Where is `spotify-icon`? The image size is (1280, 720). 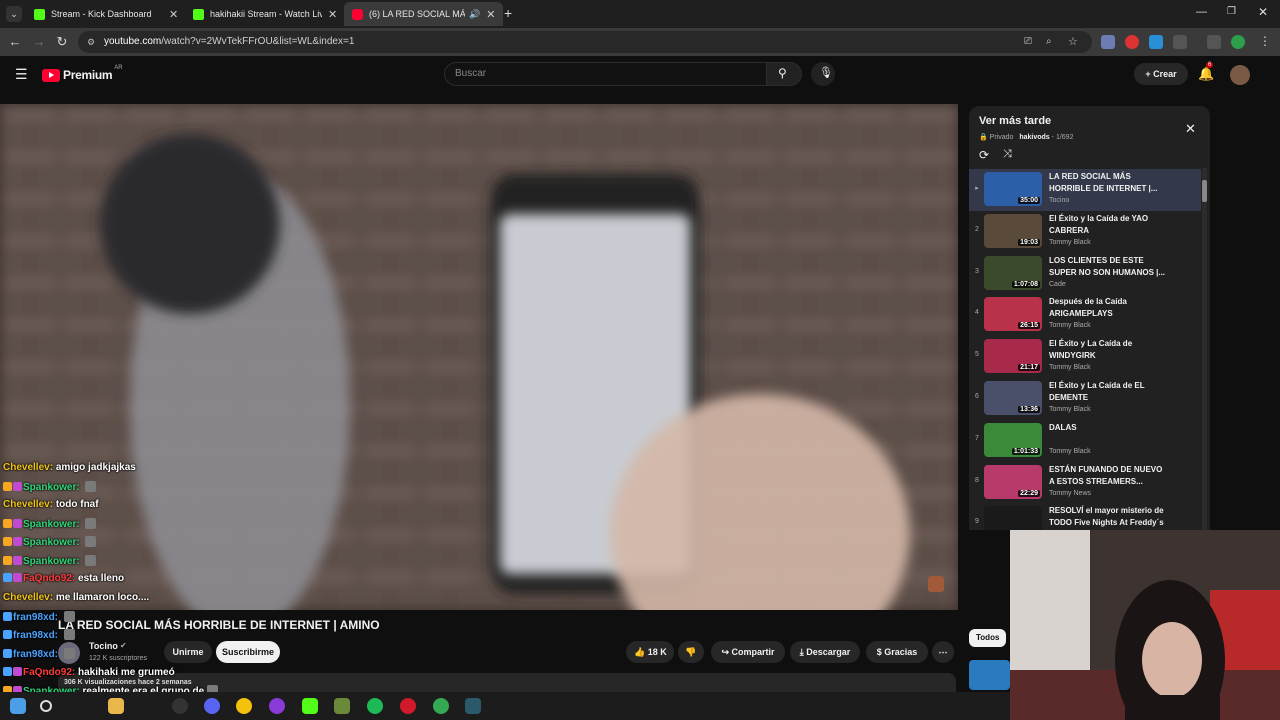 spotify-icon is located at coordinates (375, 706).